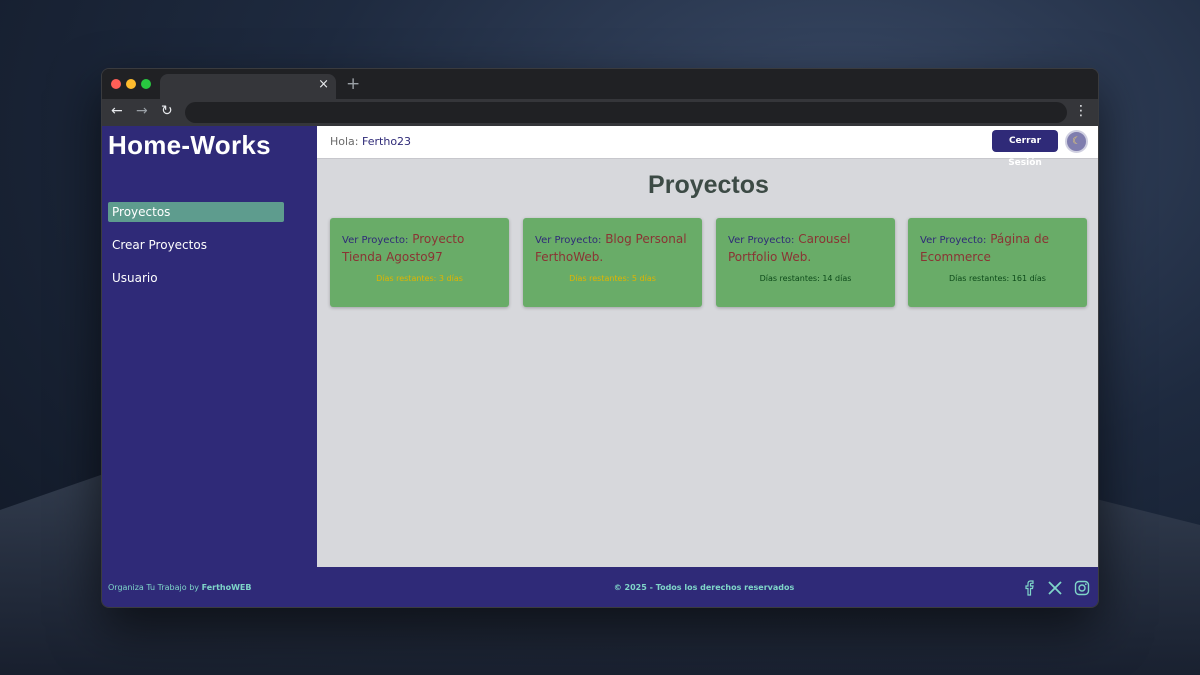 The image size is (1200, 675). What do you see at coordinates (422, 248) in the screenshot?
I see `project-link: Ver Proyecto: Proyecto Tienda Agosto97` at bounding box center [422, 248].